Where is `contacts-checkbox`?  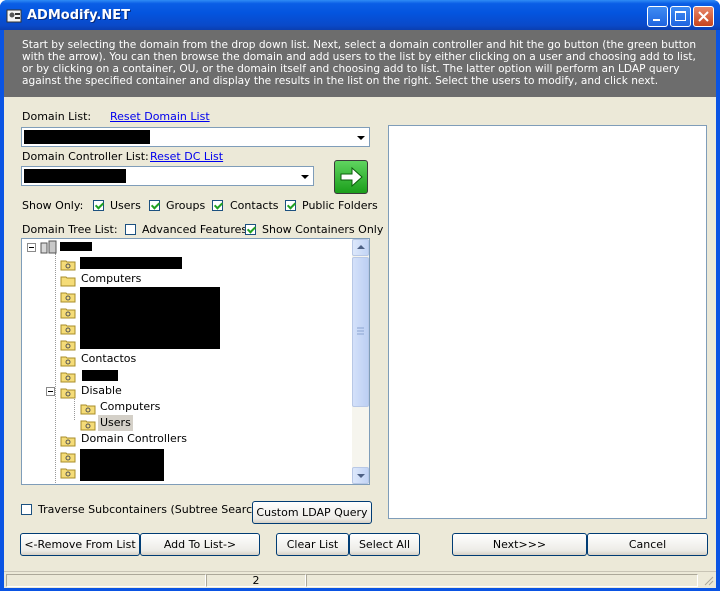 contacts-checkbox is located at coordinates (217, 205).